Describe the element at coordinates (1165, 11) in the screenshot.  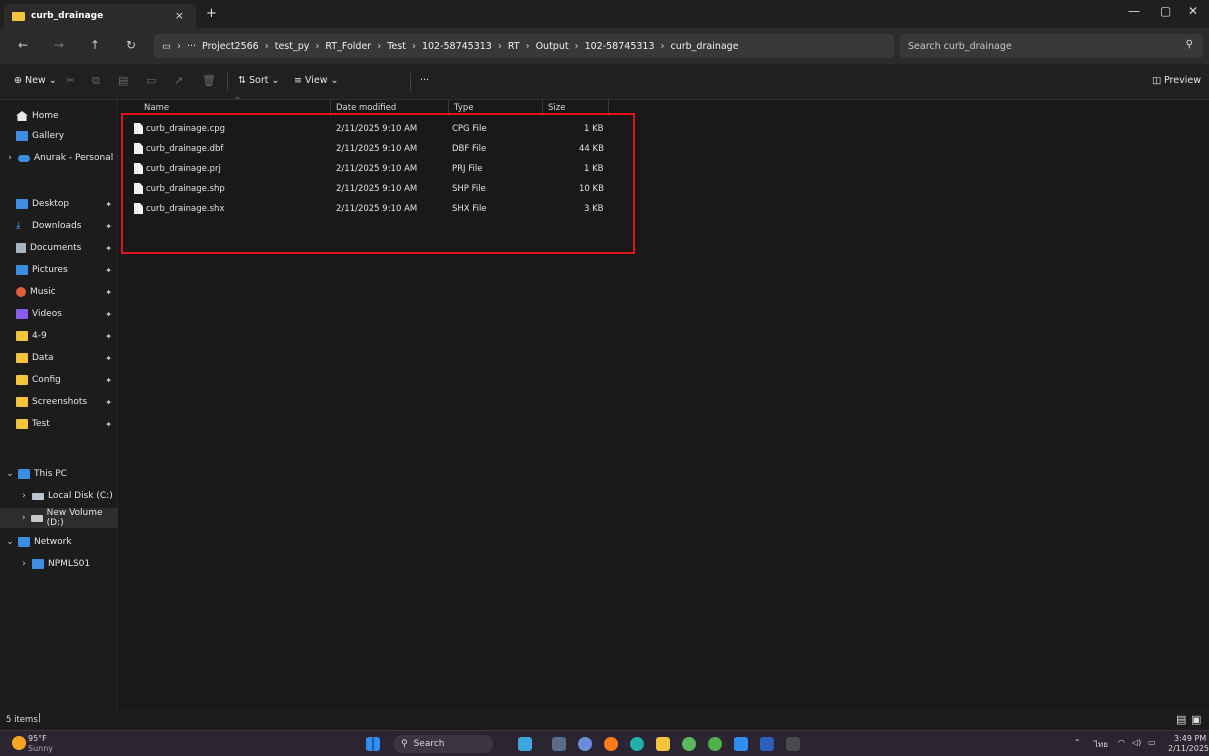
I see `maximize-button: ▢` at that location.